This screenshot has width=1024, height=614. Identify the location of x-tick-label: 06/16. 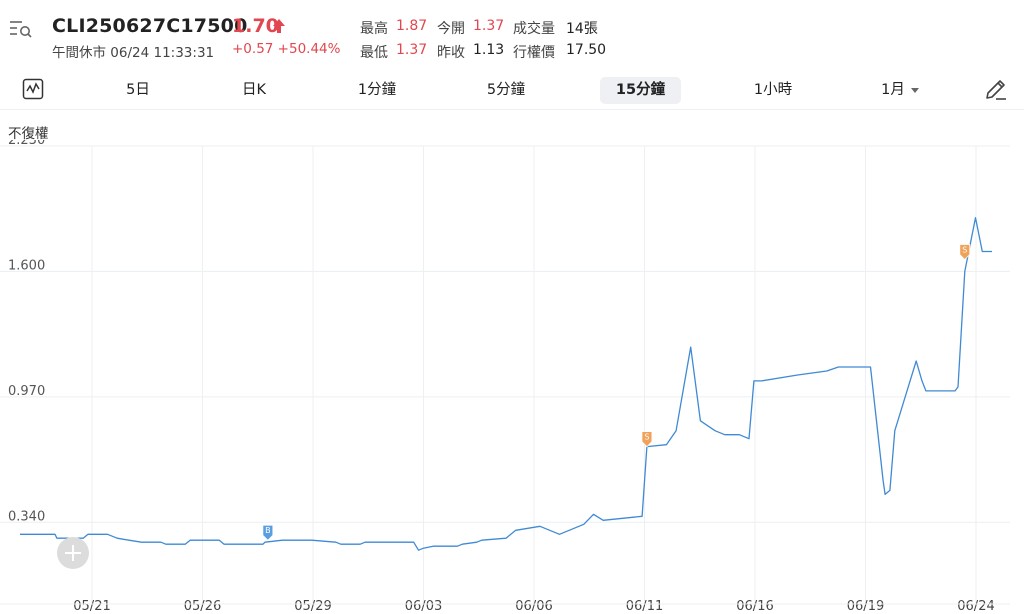
(754, 606).